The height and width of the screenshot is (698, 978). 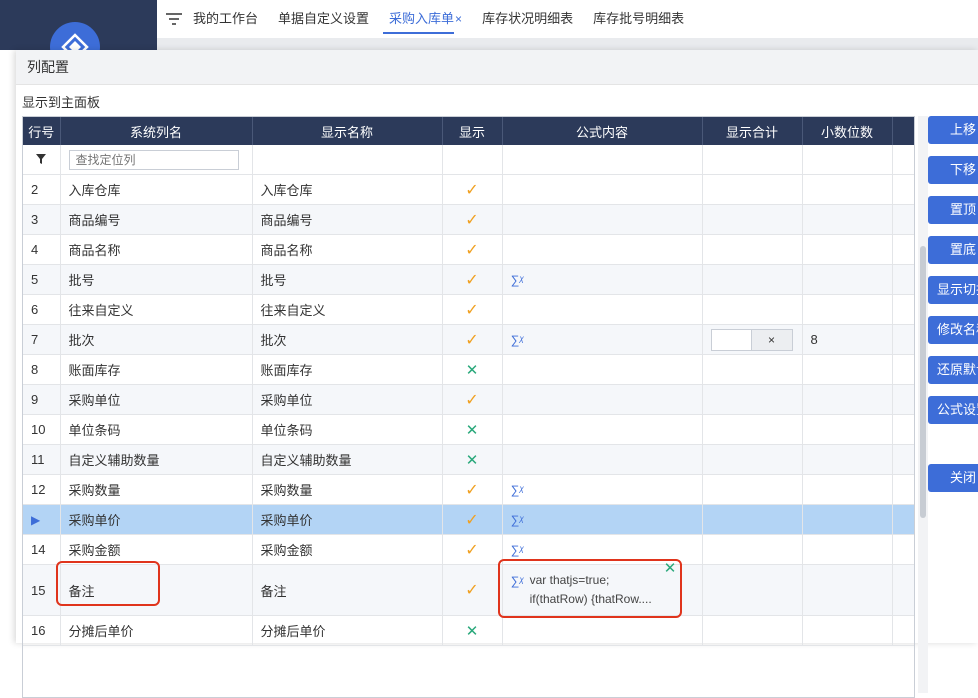 I want to click on rename-button: 修改名称, so click(x=953, y=330).